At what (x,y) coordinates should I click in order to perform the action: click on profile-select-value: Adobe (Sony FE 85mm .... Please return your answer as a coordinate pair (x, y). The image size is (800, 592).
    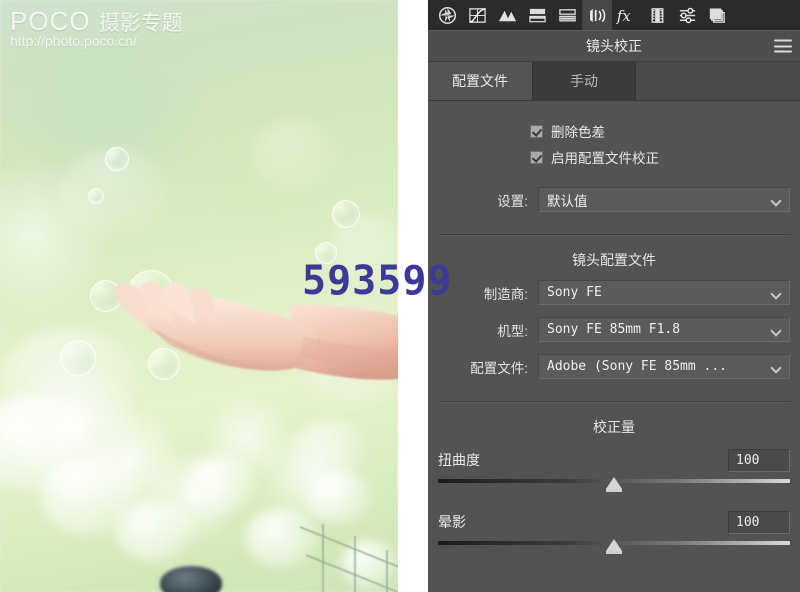
    Looking at the image, I should click on (637, 366).